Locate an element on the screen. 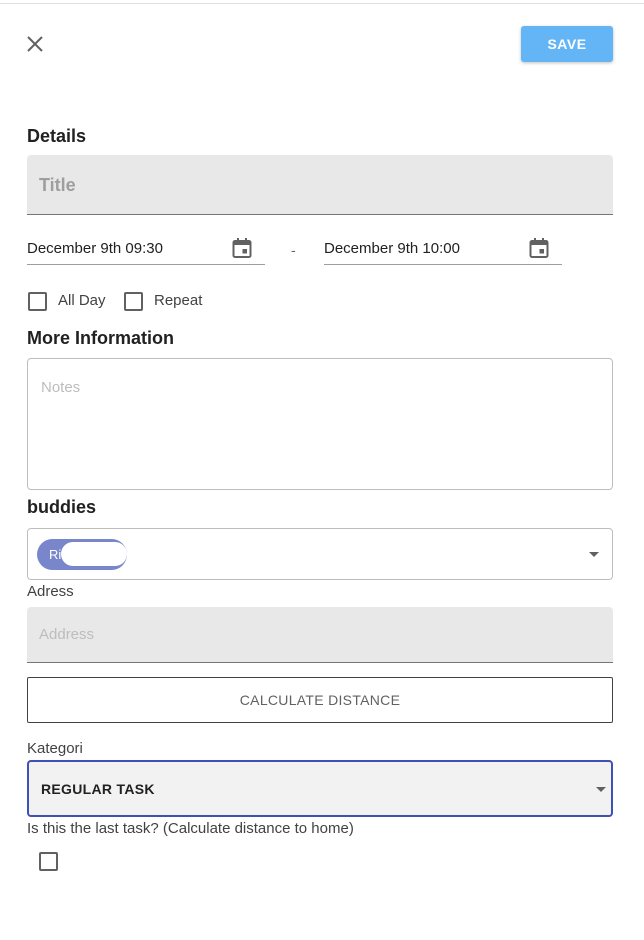 The width and height of the screenshot is (644, 940). title-placeholder: Title is located at coordinates (57, 185).